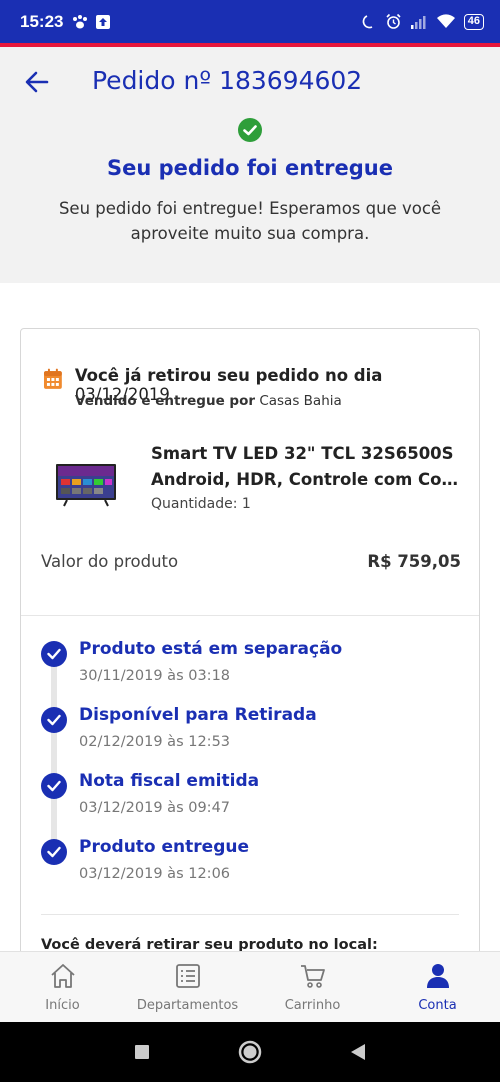 This screenshot has width=500, height=1082. What do you see at coordinates (165, 401) in the screenshot?
I see `sold-by-label: Vendido e entregue por` at bounding box center [165, 401].